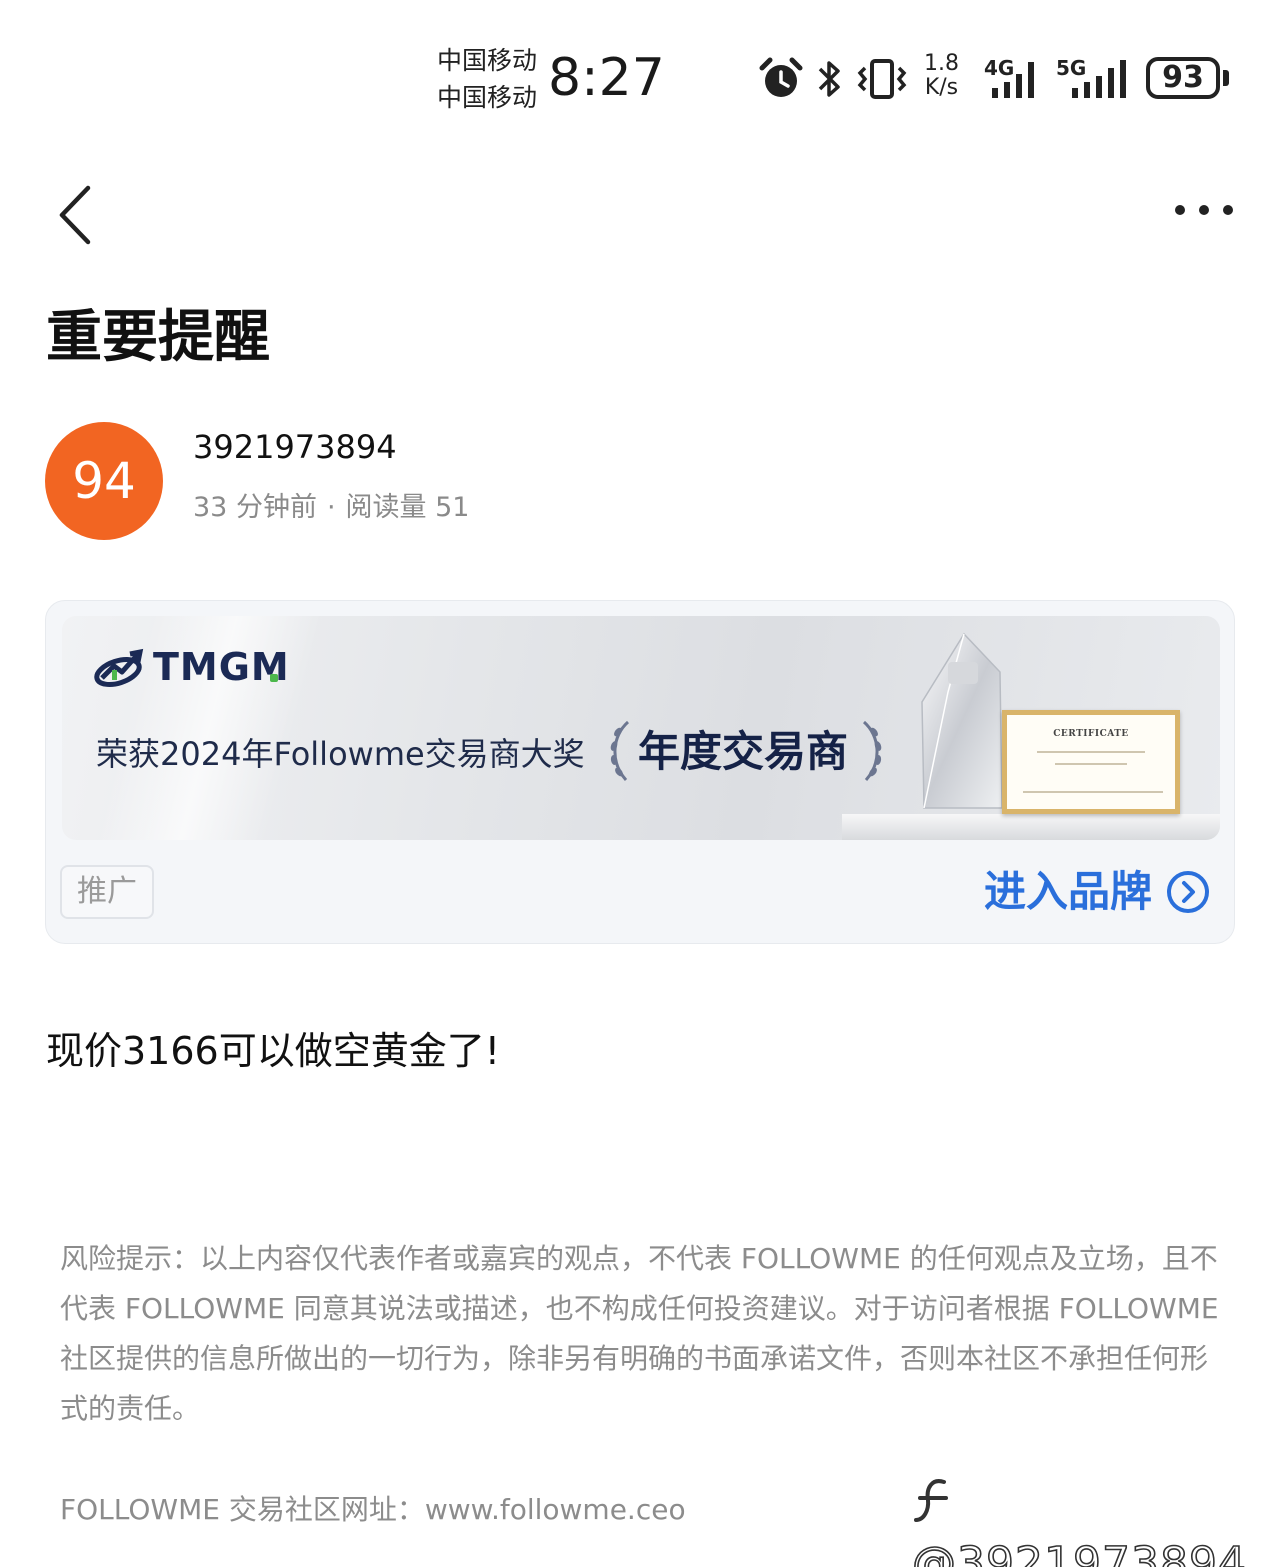 Image resolution: width=1280 pixels, height=1567 pixels. I want to click on back-button, so click(80, 215).